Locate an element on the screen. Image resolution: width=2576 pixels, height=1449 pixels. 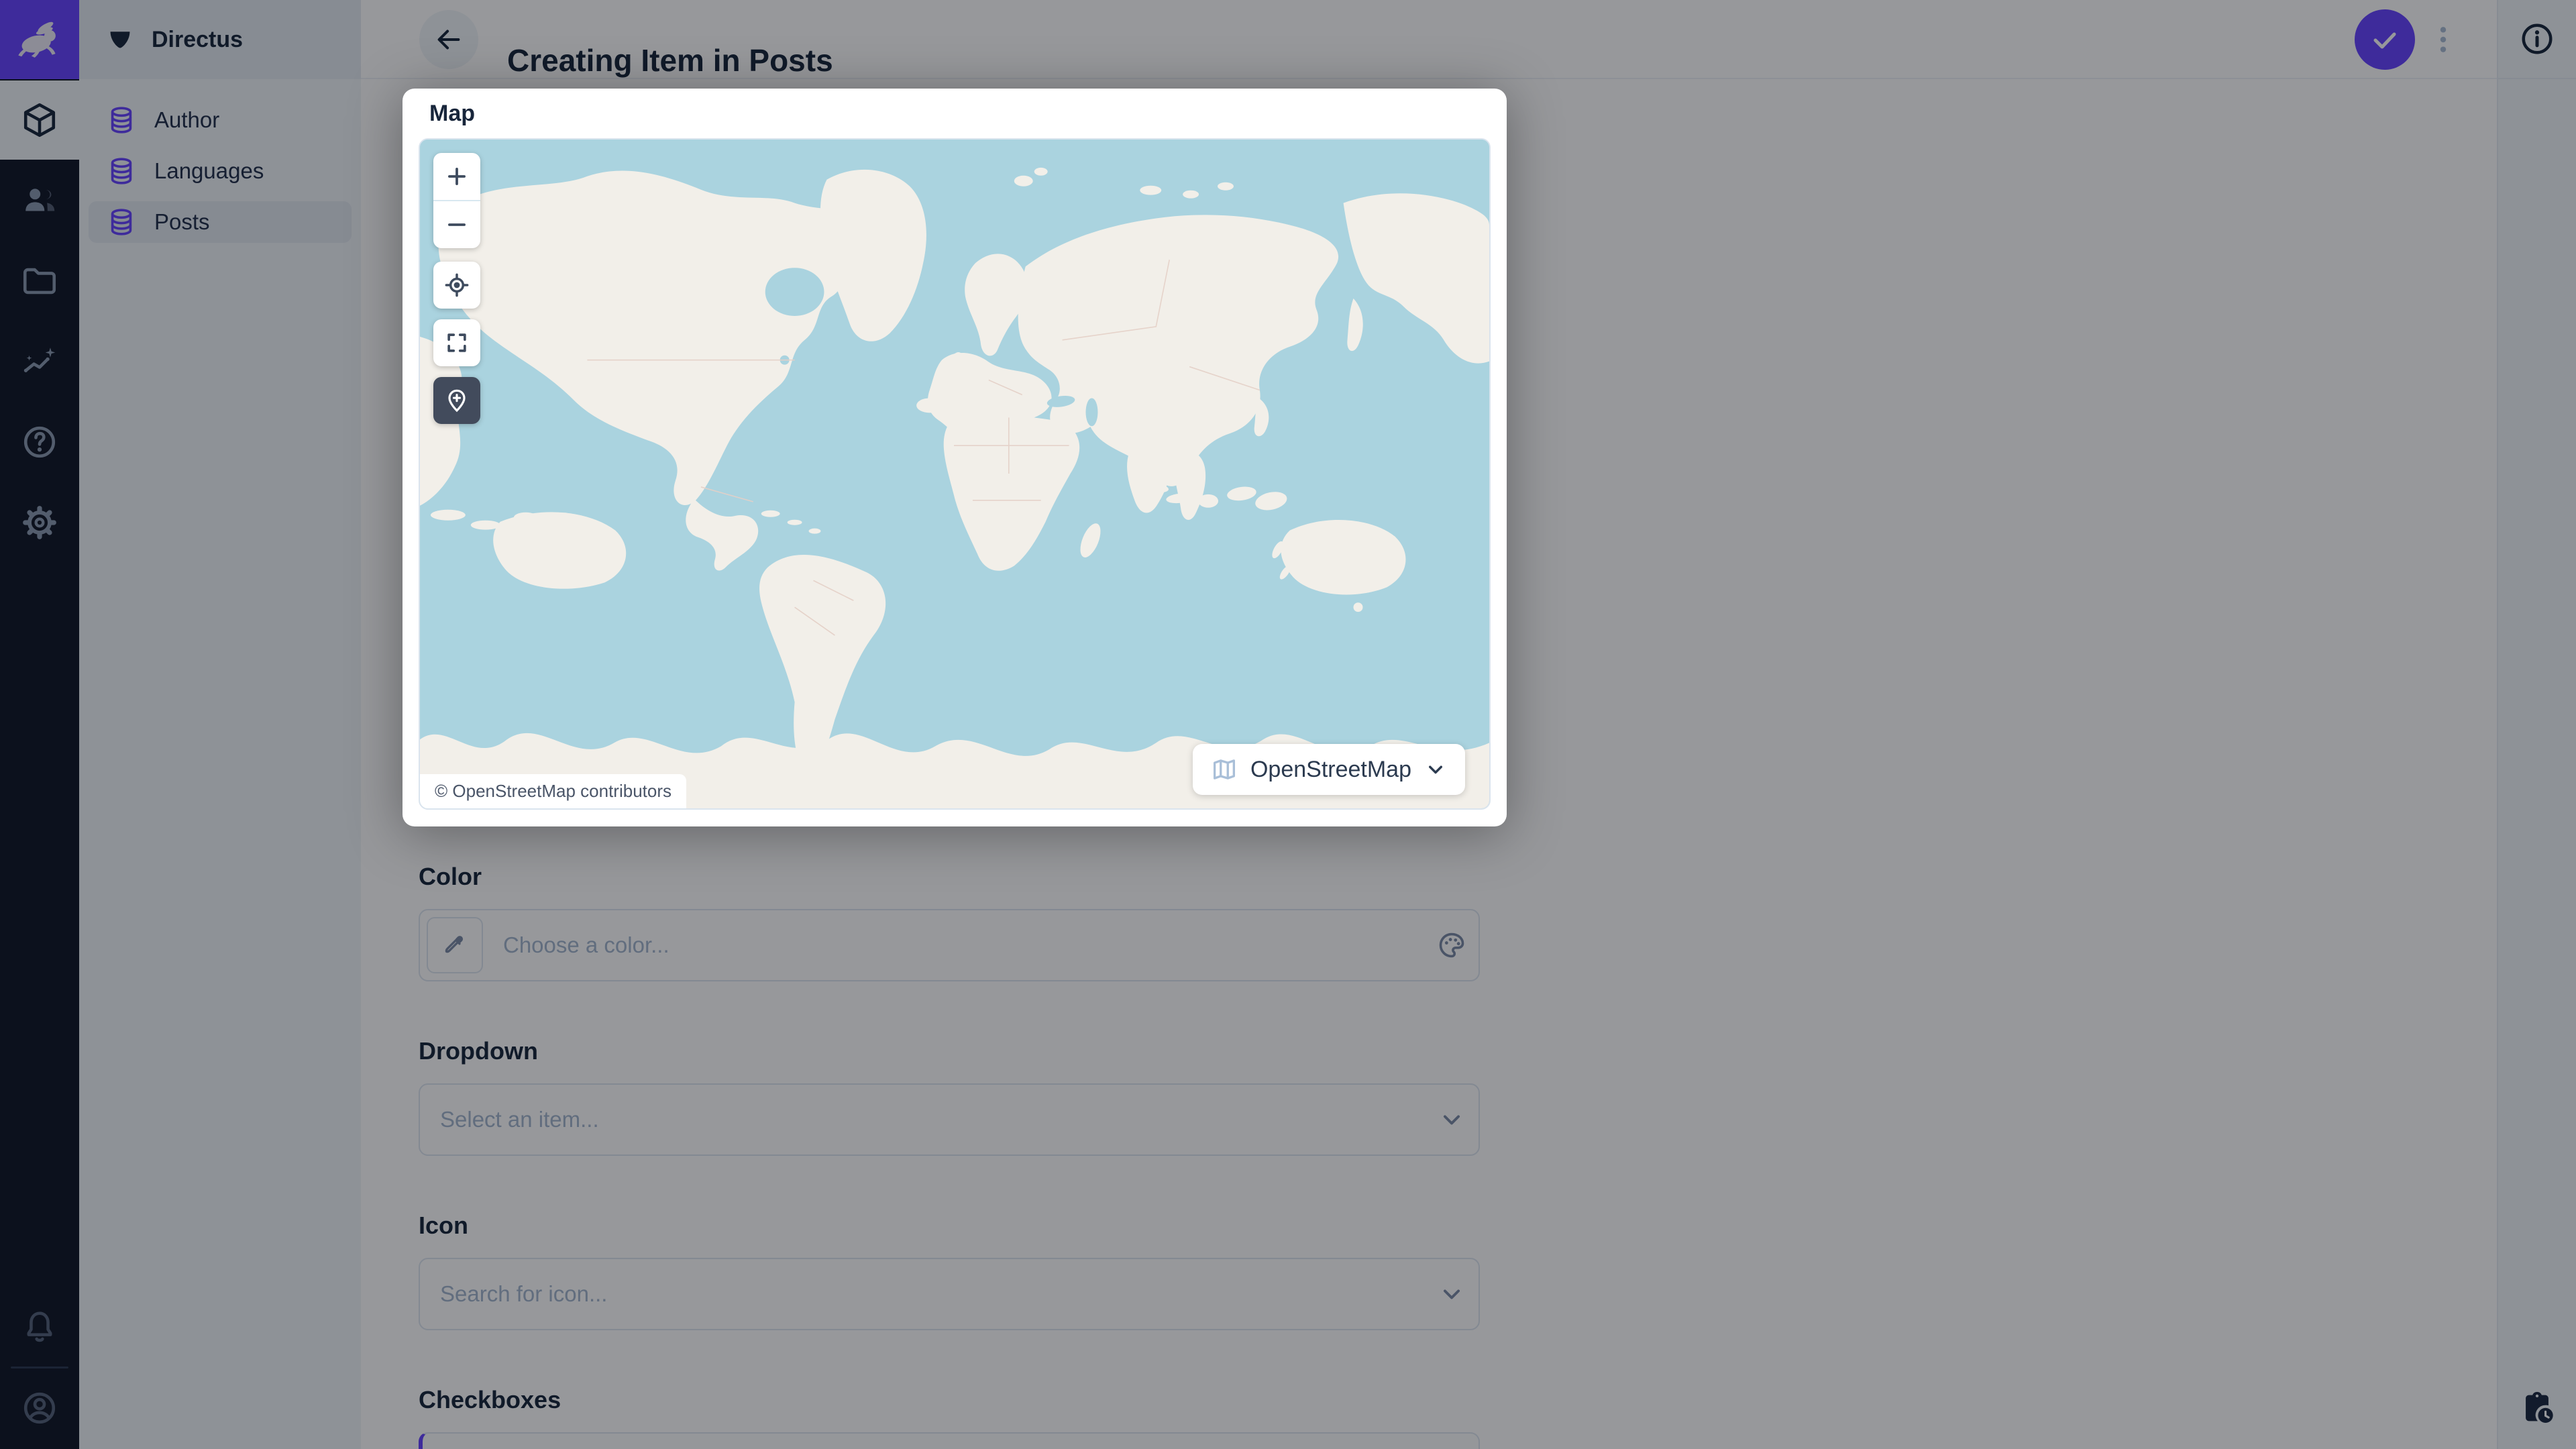
zoom-out-button is located at coordinates (456, 224).